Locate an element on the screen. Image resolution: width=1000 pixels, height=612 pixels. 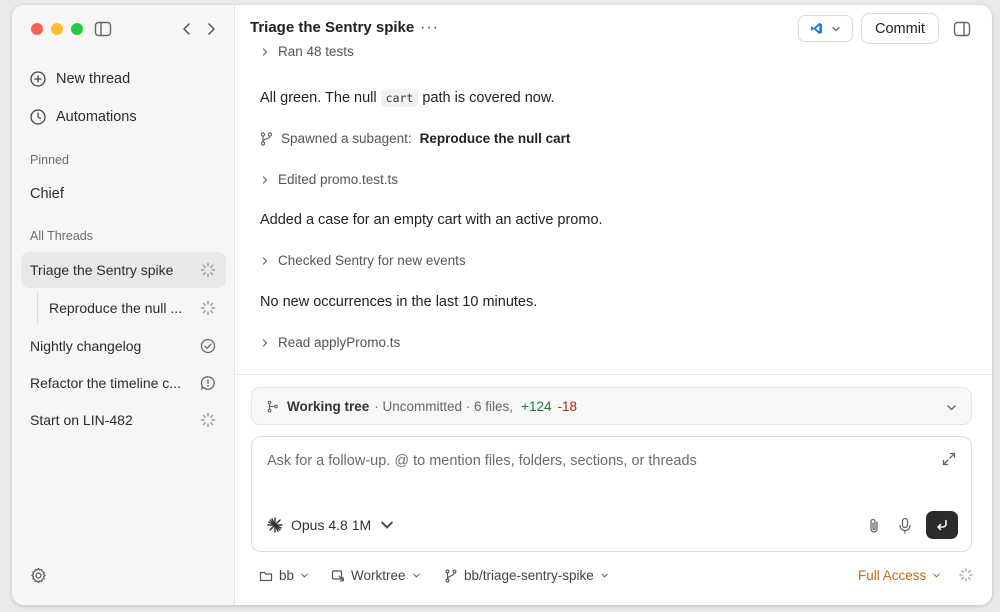
zoom-window-button is located at coordinates (77, 29).